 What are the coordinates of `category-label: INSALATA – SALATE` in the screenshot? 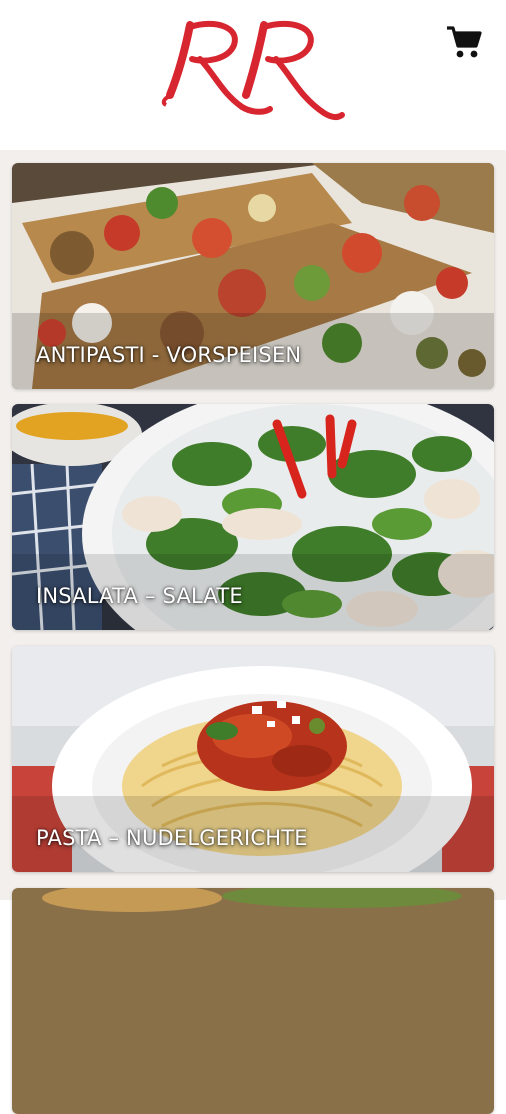 It's located at (139, 596).